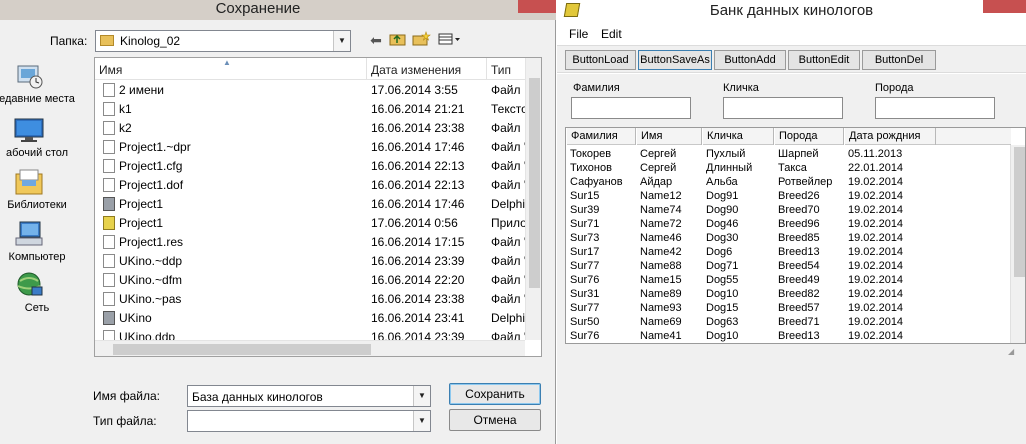  What do you see at coordinates (788, 266) in the screenshot?
I see `grid-row: Sur77 Name88 Dog71 Breed54 19.02.2014` at bounding box center [788, 266].